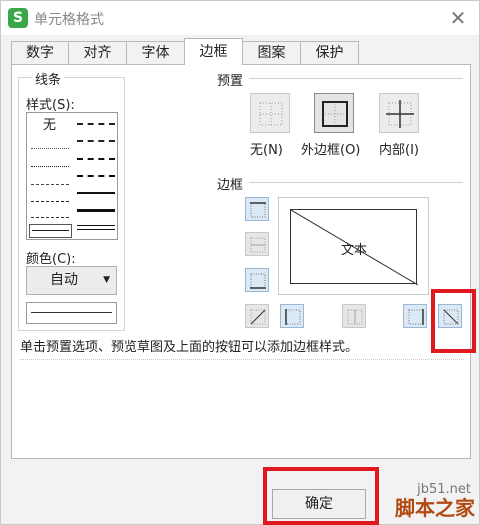  Describe the element at coordinates (242, 359) in the screenshot. I see `hint-divider` at that location.